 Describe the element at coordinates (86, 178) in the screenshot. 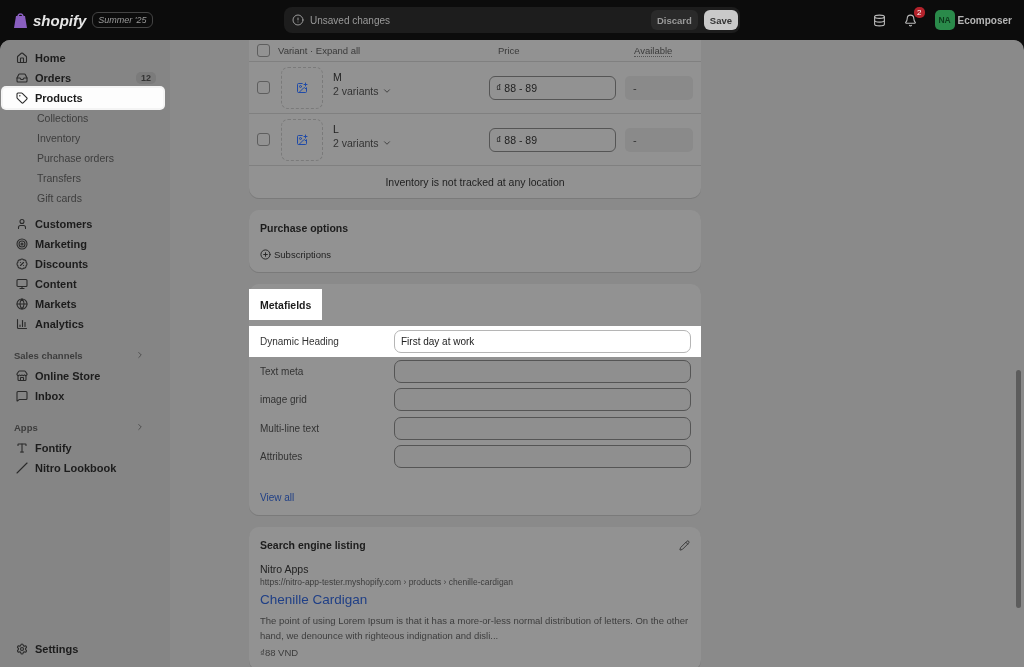

I see `nav-subitem: Transfers` at that location.